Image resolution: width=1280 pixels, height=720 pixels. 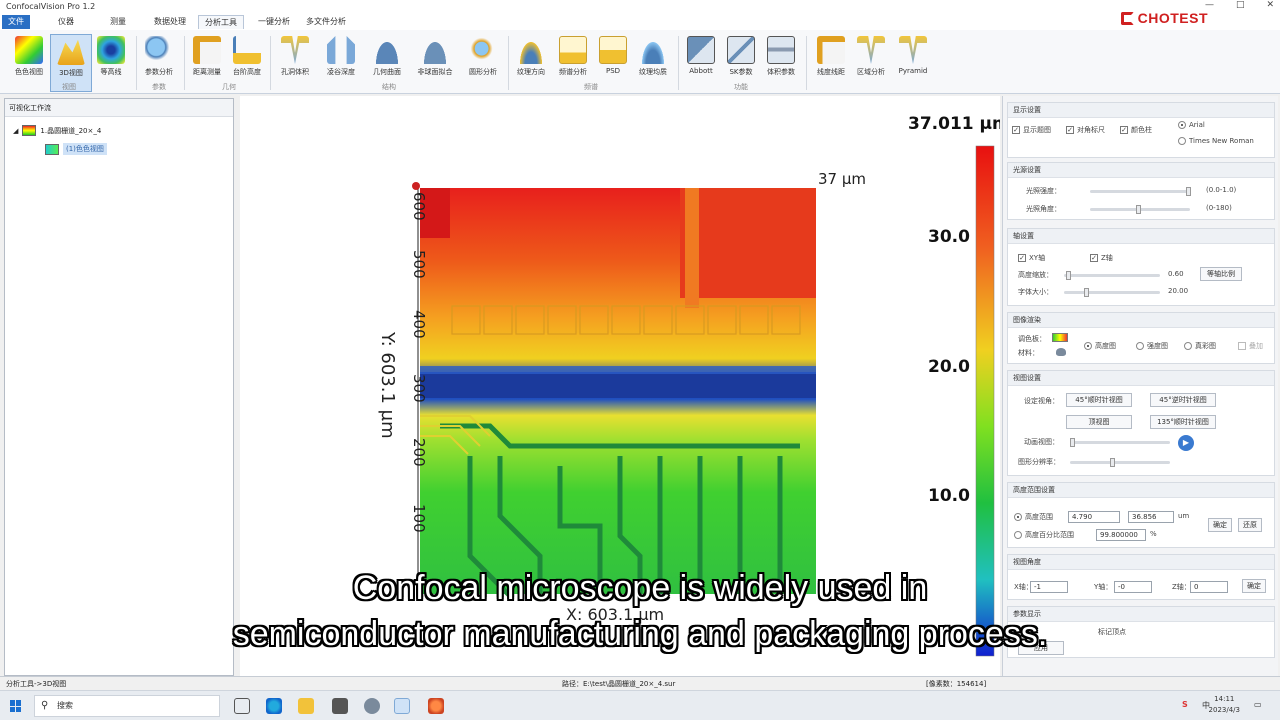 What do you see at coordinates (1209, 5) in the screenshot?
I see `minimize-button: —` at bounding box center [1209, 5].